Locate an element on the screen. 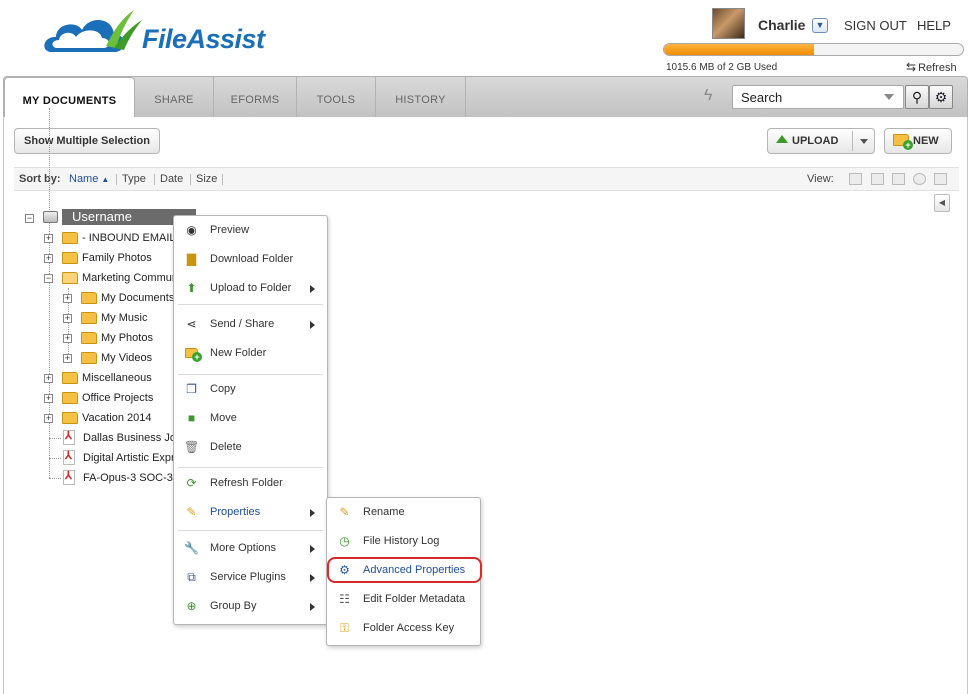 The height and width of the screenshot is (694, 971). menu-item-folder-access-key: ⚿ Folder Access Key is located at coordinates (403, 628).